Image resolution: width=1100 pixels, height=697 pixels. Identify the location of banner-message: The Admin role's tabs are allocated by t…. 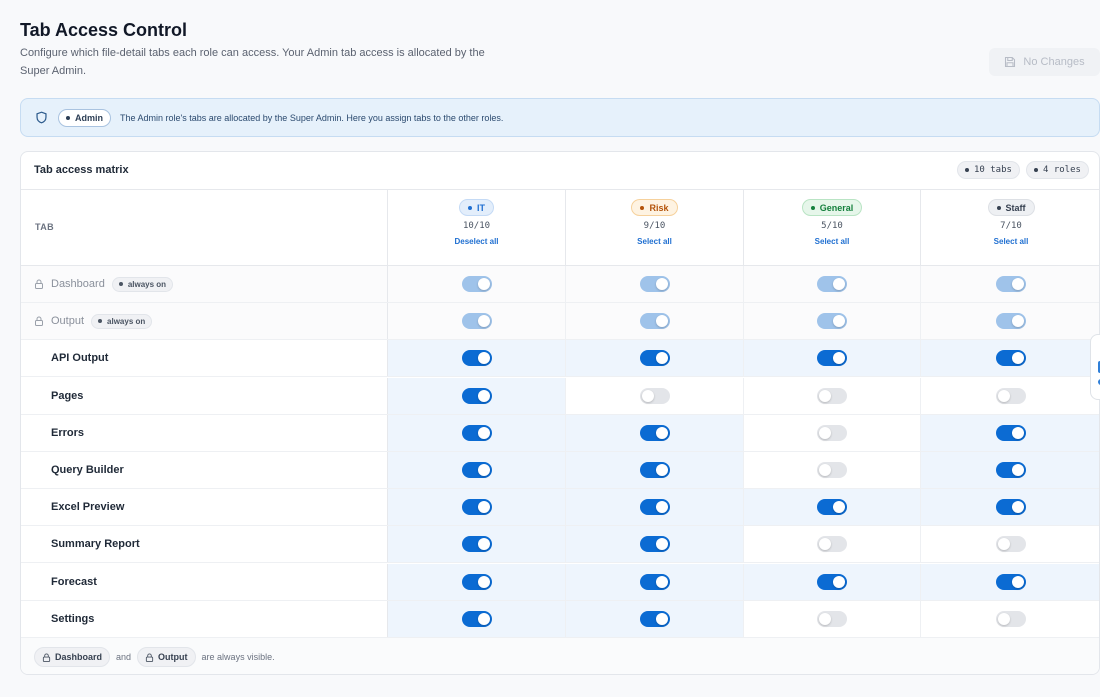
(312, 117).